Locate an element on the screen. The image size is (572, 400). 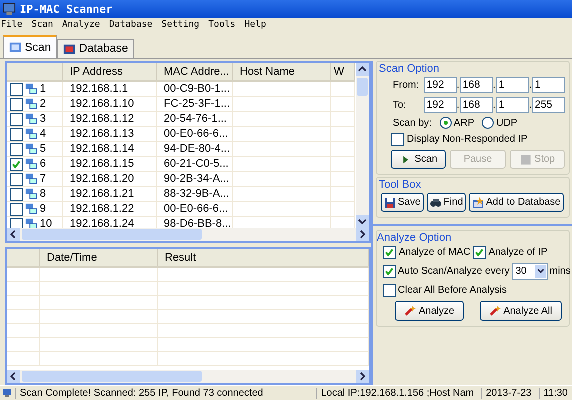
scan-control-button: Scan is located at coordinates (418, 159).